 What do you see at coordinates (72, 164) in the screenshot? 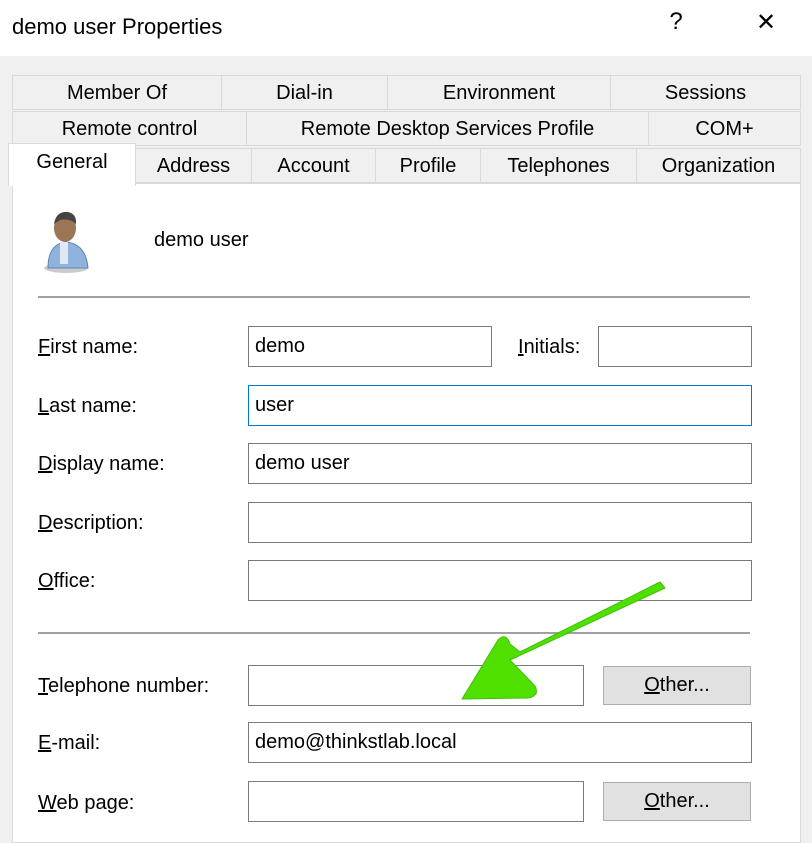
I see `tab-general: General` at bounding box center [72, 164].